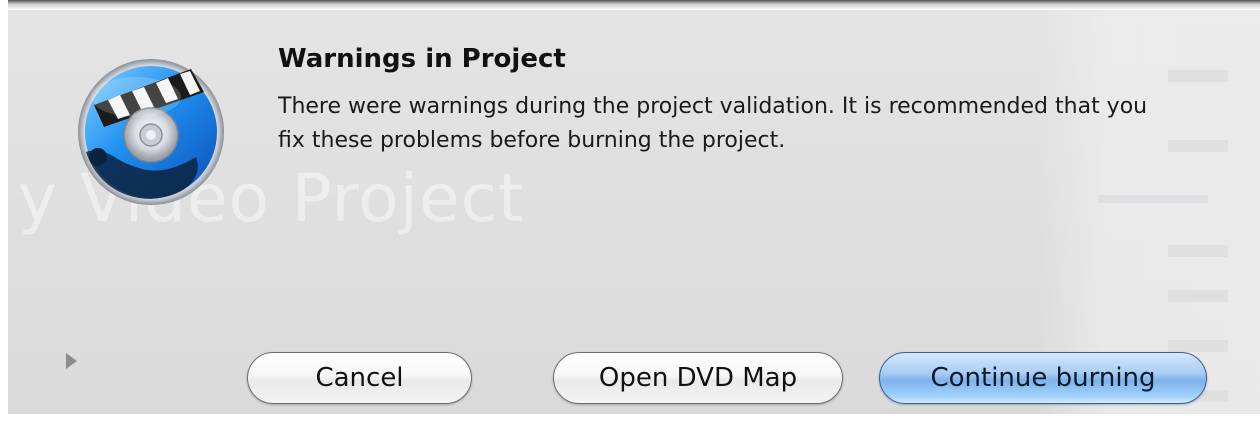 The image size is (1260, 427). What do you see at coordinates (698, 378) in the screenshot?
I see `open-dvd-map-button: Open DVD Map` at bounding box center [698, 378].